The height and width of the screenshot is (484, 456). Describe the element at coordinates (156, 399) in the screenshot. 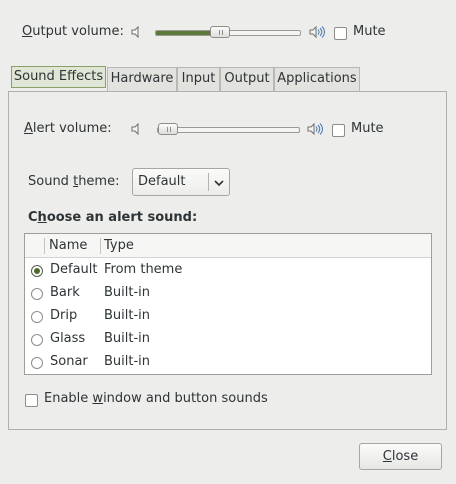

I see `enable-window-sounds-label: Enable window and button sounds` at that location.